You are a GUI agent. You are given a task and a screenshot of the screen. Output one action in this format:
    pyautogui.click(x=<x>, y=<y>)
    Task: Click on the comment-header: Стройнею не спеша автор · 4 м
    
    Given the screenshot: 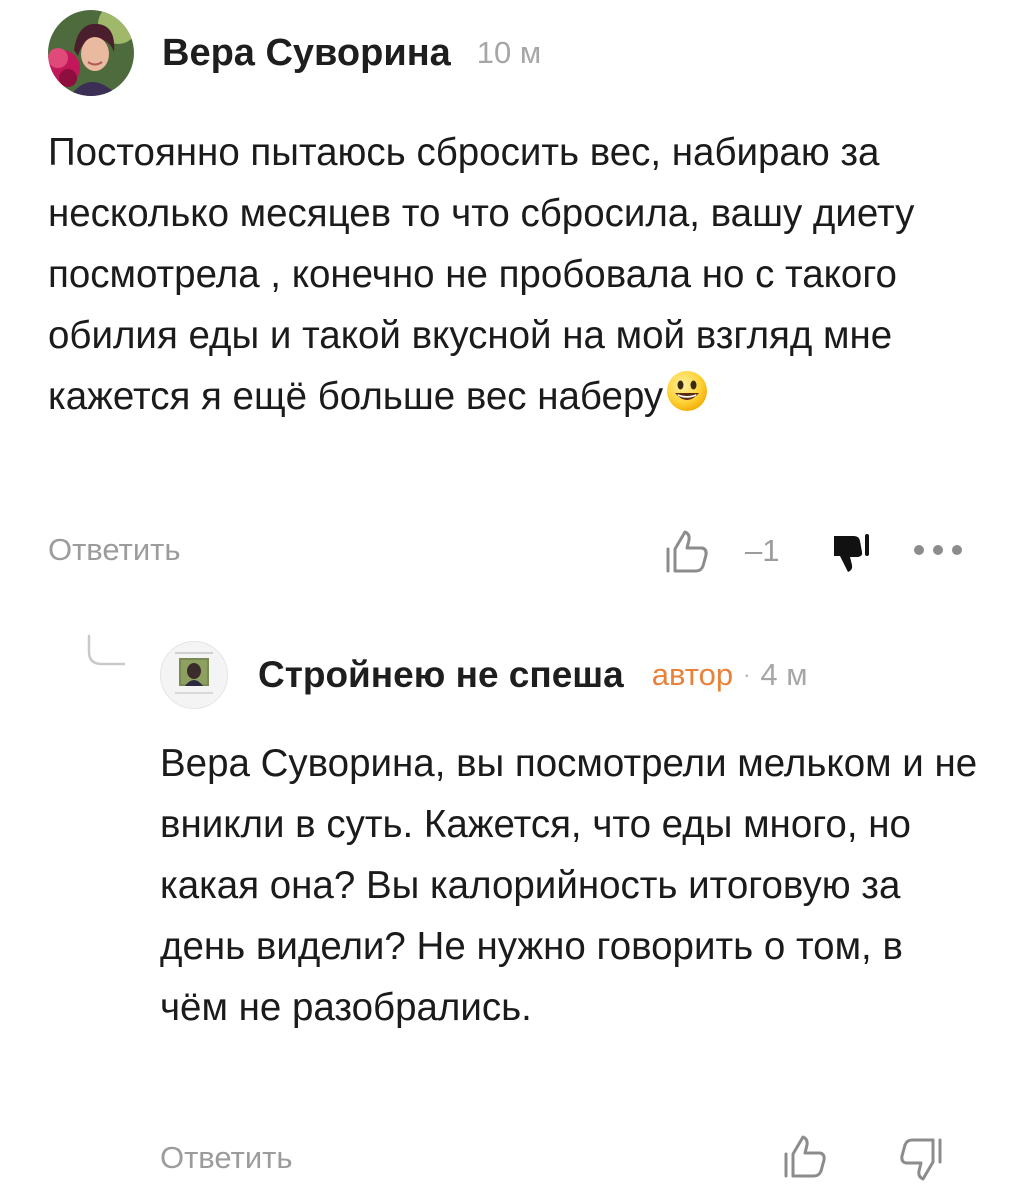 What is the action you would take?
    pyautogui.click(x=484, y=675)
    